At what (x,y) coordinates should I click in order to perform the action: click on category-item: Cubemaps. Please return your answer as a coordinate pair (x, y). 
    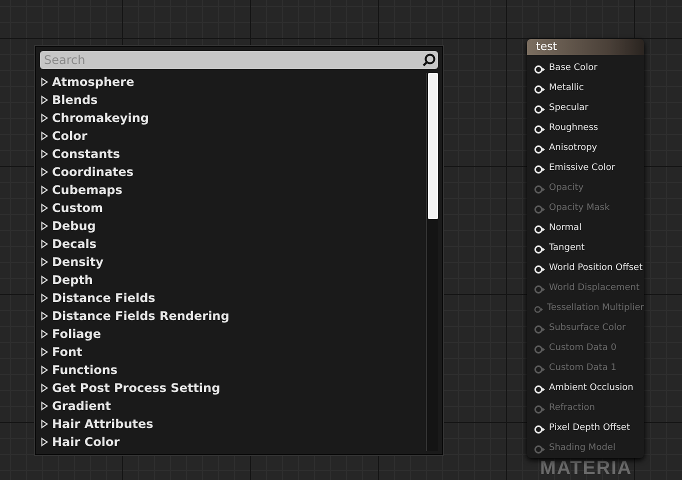
    Looking at the image, I should click on (231, 190).